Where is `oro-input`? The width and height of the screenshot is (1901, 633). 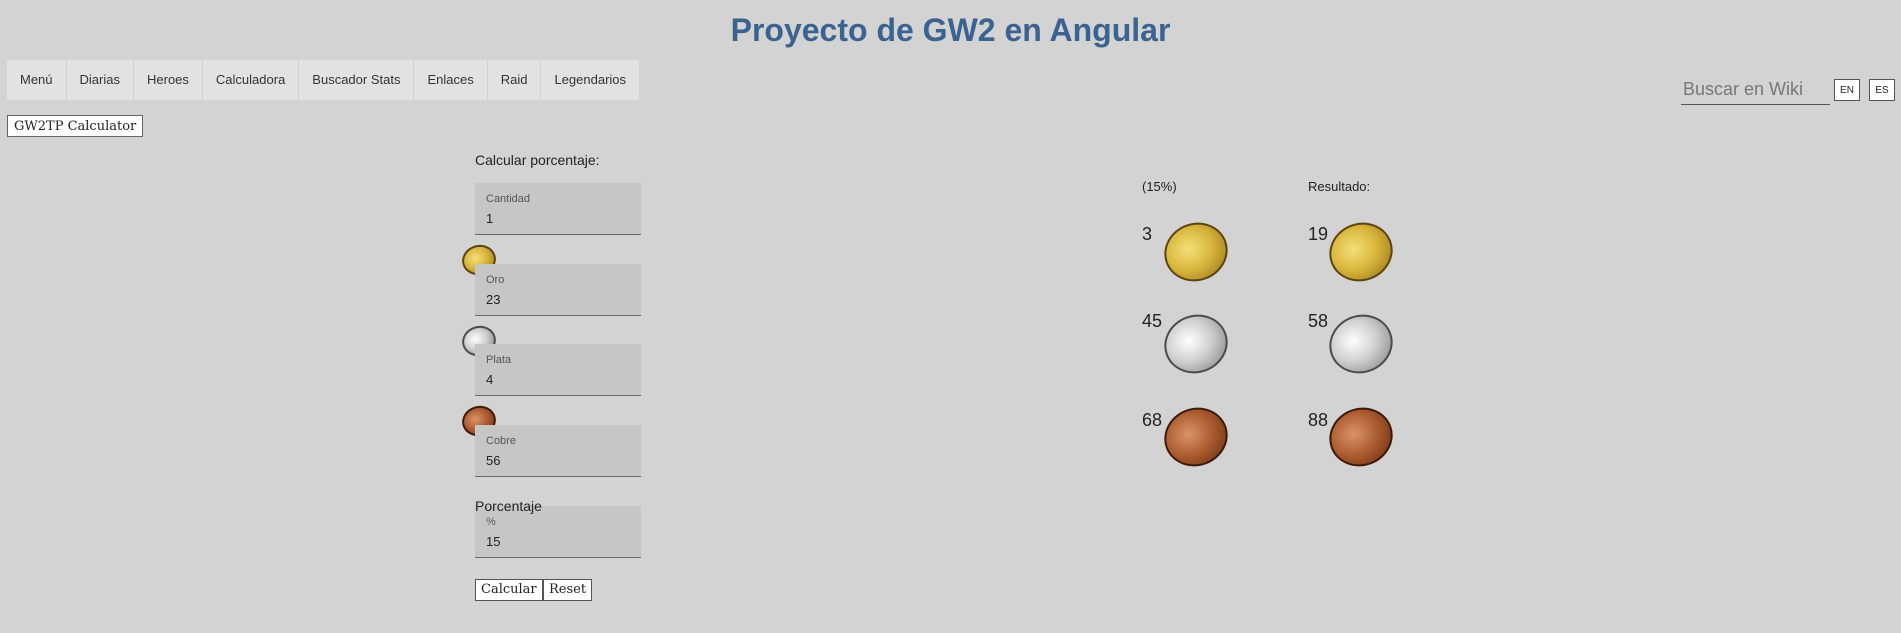
oro-input is located at coordinates (556, 299).